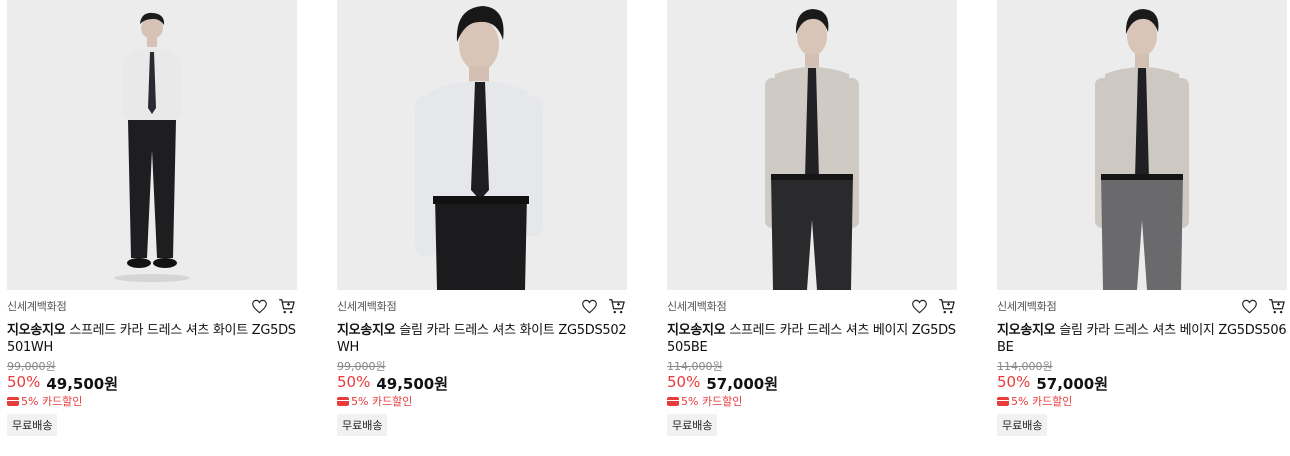 The height and width of the screenshot is (456, 1290). I want to click on product-title: 지오송지오 스프레드 카라 드레스 셔츠 베이지 ZG5DS 505BE, so click(812, 339).